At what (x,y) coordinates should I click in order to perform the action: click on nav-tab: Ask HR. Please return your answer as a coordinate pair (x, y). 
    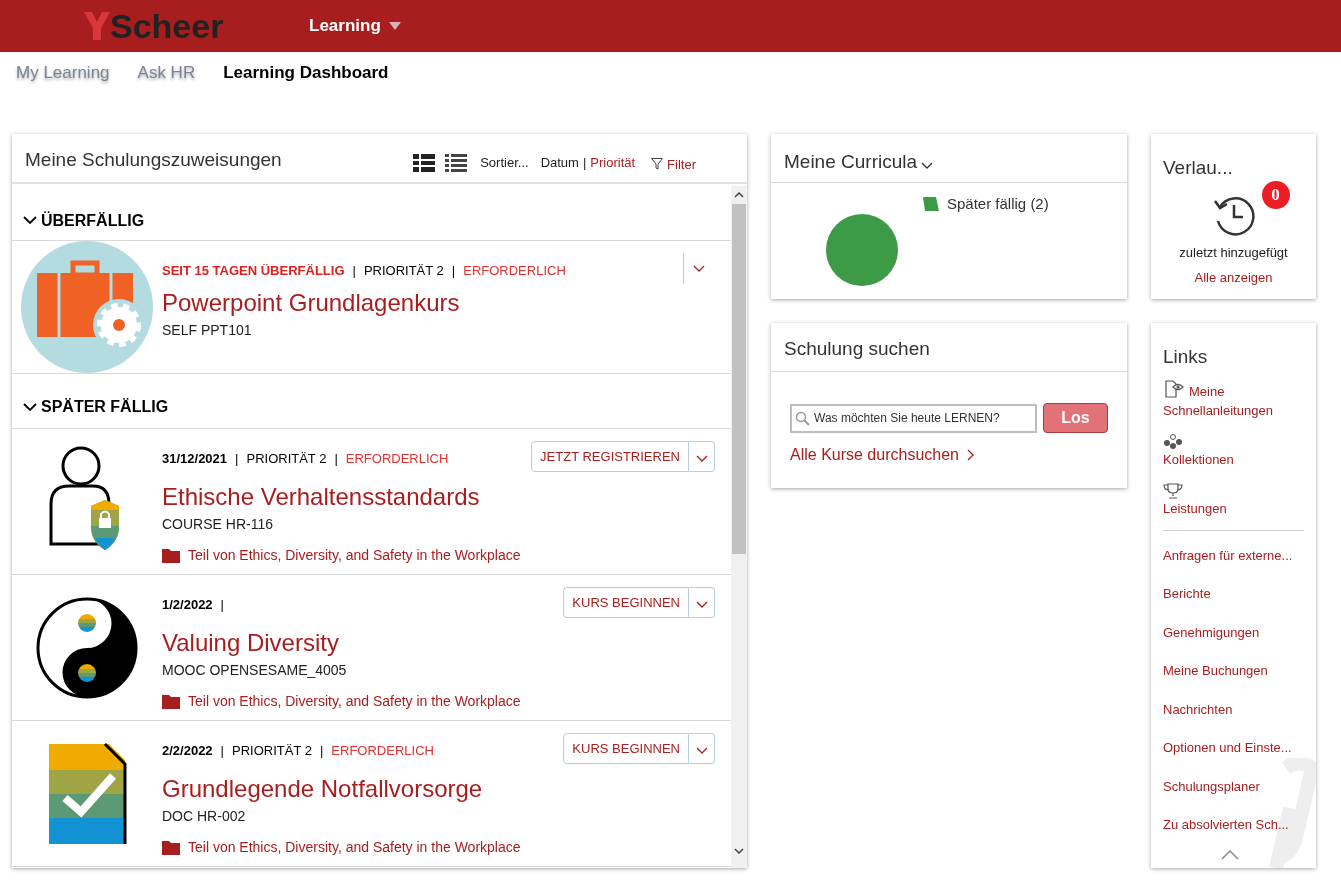
    Looking at the image, I should click on (166, 73).